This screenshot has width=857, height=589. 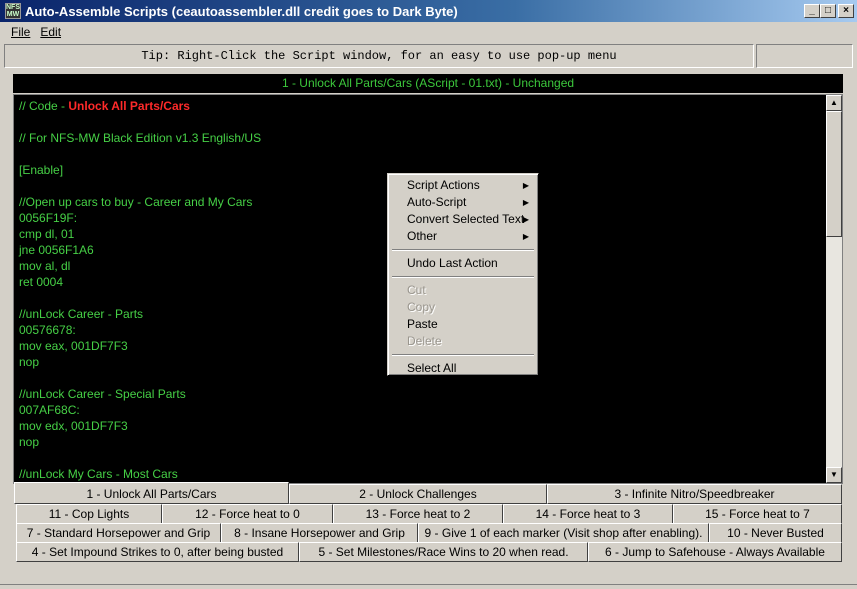 I want to click on code-title-prefix: // Code -, so click(x=44, y=106).